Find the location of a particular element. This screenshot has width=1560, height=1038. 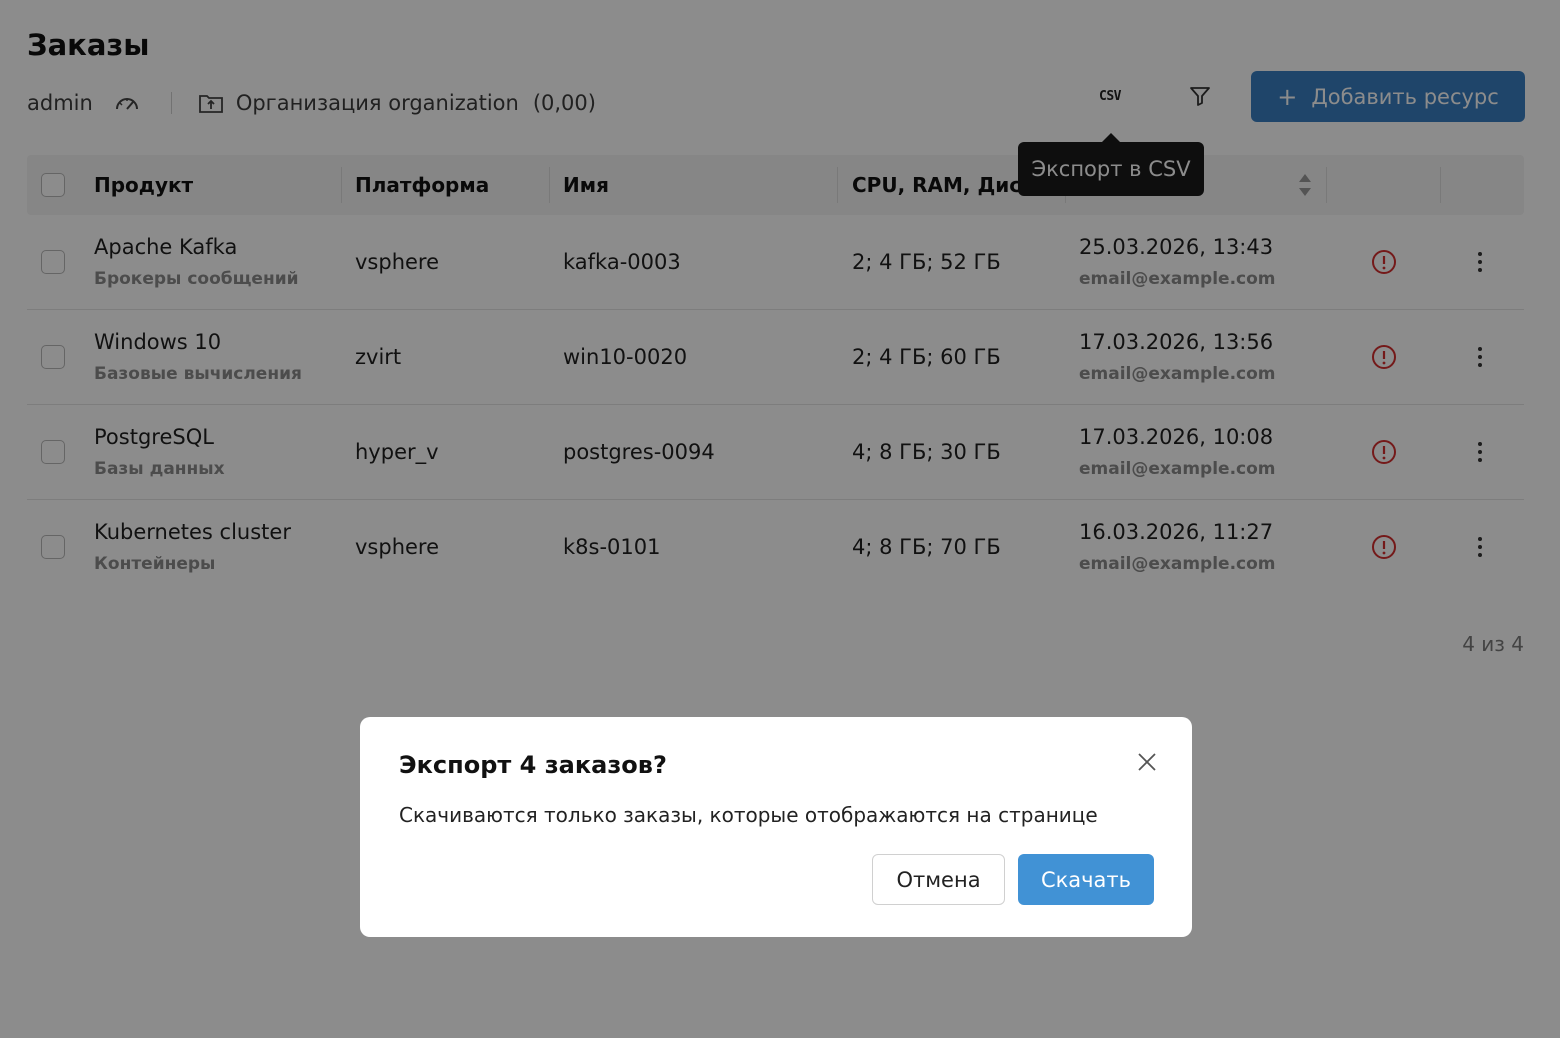

cancel-button: Отмена is located at coordinates (938, 879).